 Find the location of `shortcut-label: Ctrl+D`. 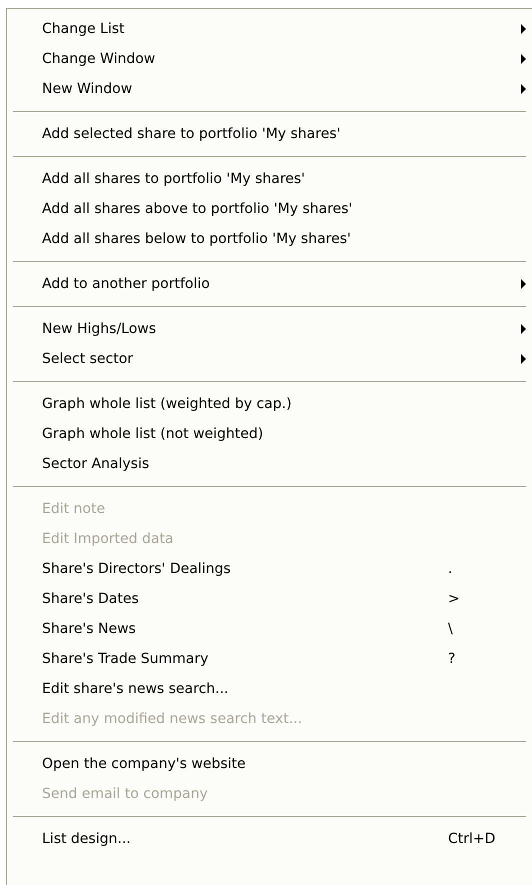

shortcut-label: Ctrl+D is located at coordinates (472, 839).